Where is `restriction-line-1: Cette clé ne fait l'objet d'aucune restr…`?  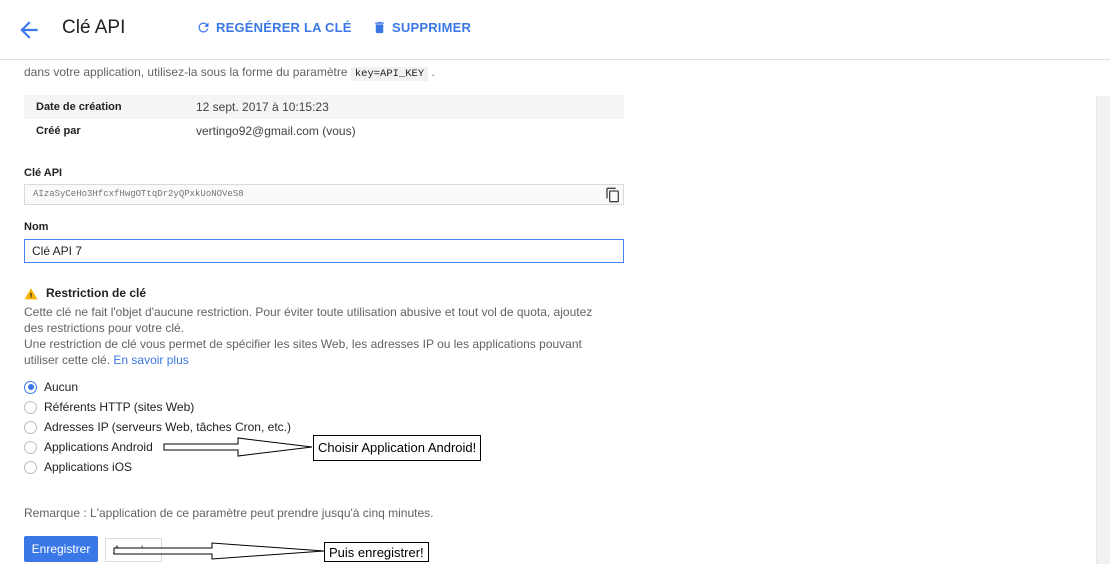
restriction-line-1: Cette clé ne fait l'objet d'aucune restr… is located at coordinates (308, 312).